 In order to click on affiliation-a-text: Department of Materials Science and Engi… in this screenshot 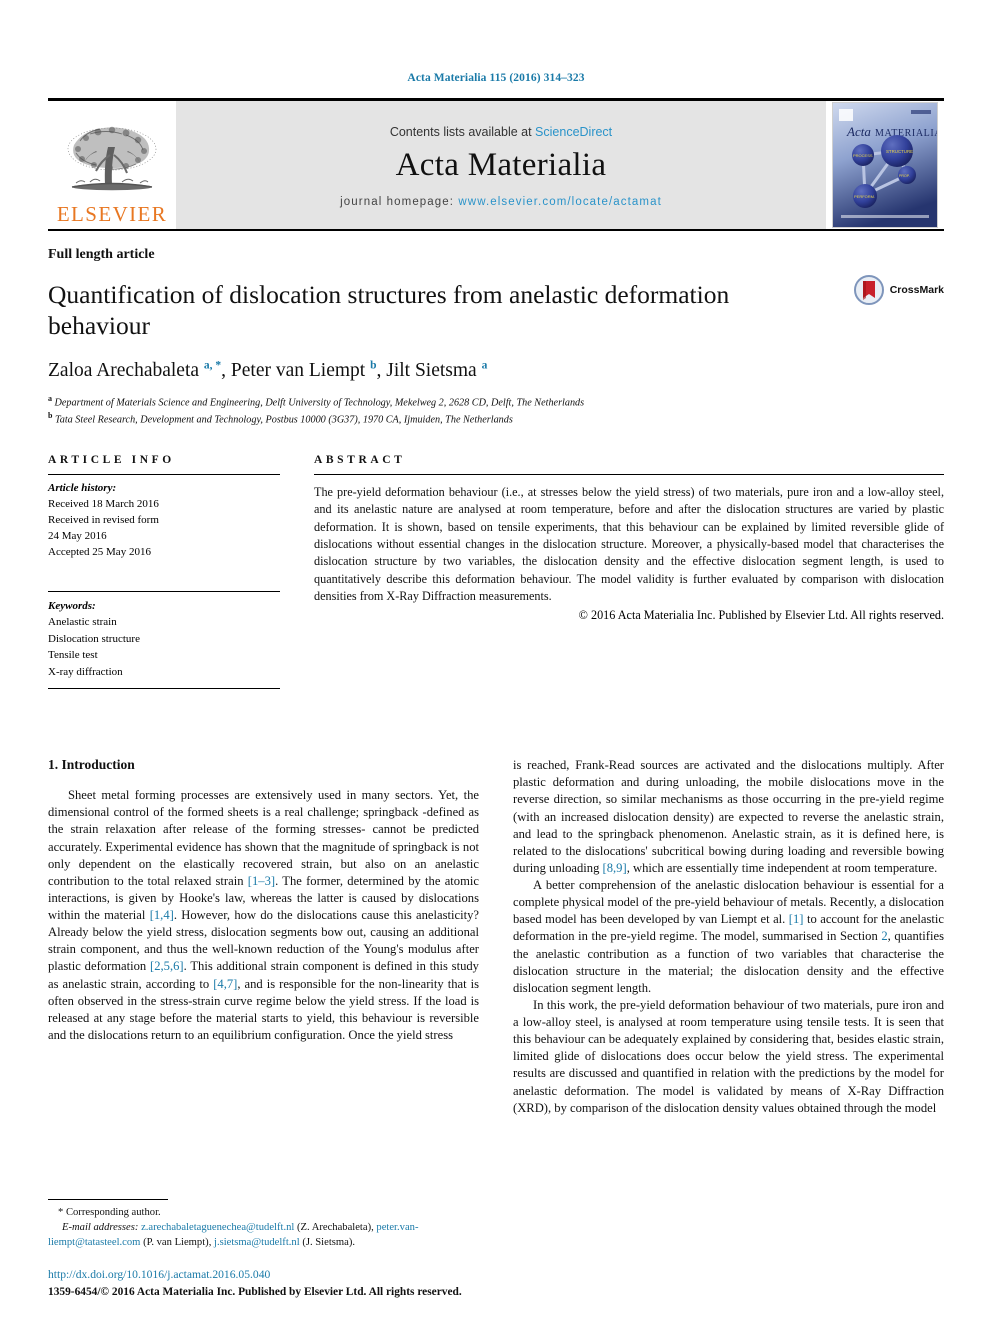, I will do `click(319, 402)`.